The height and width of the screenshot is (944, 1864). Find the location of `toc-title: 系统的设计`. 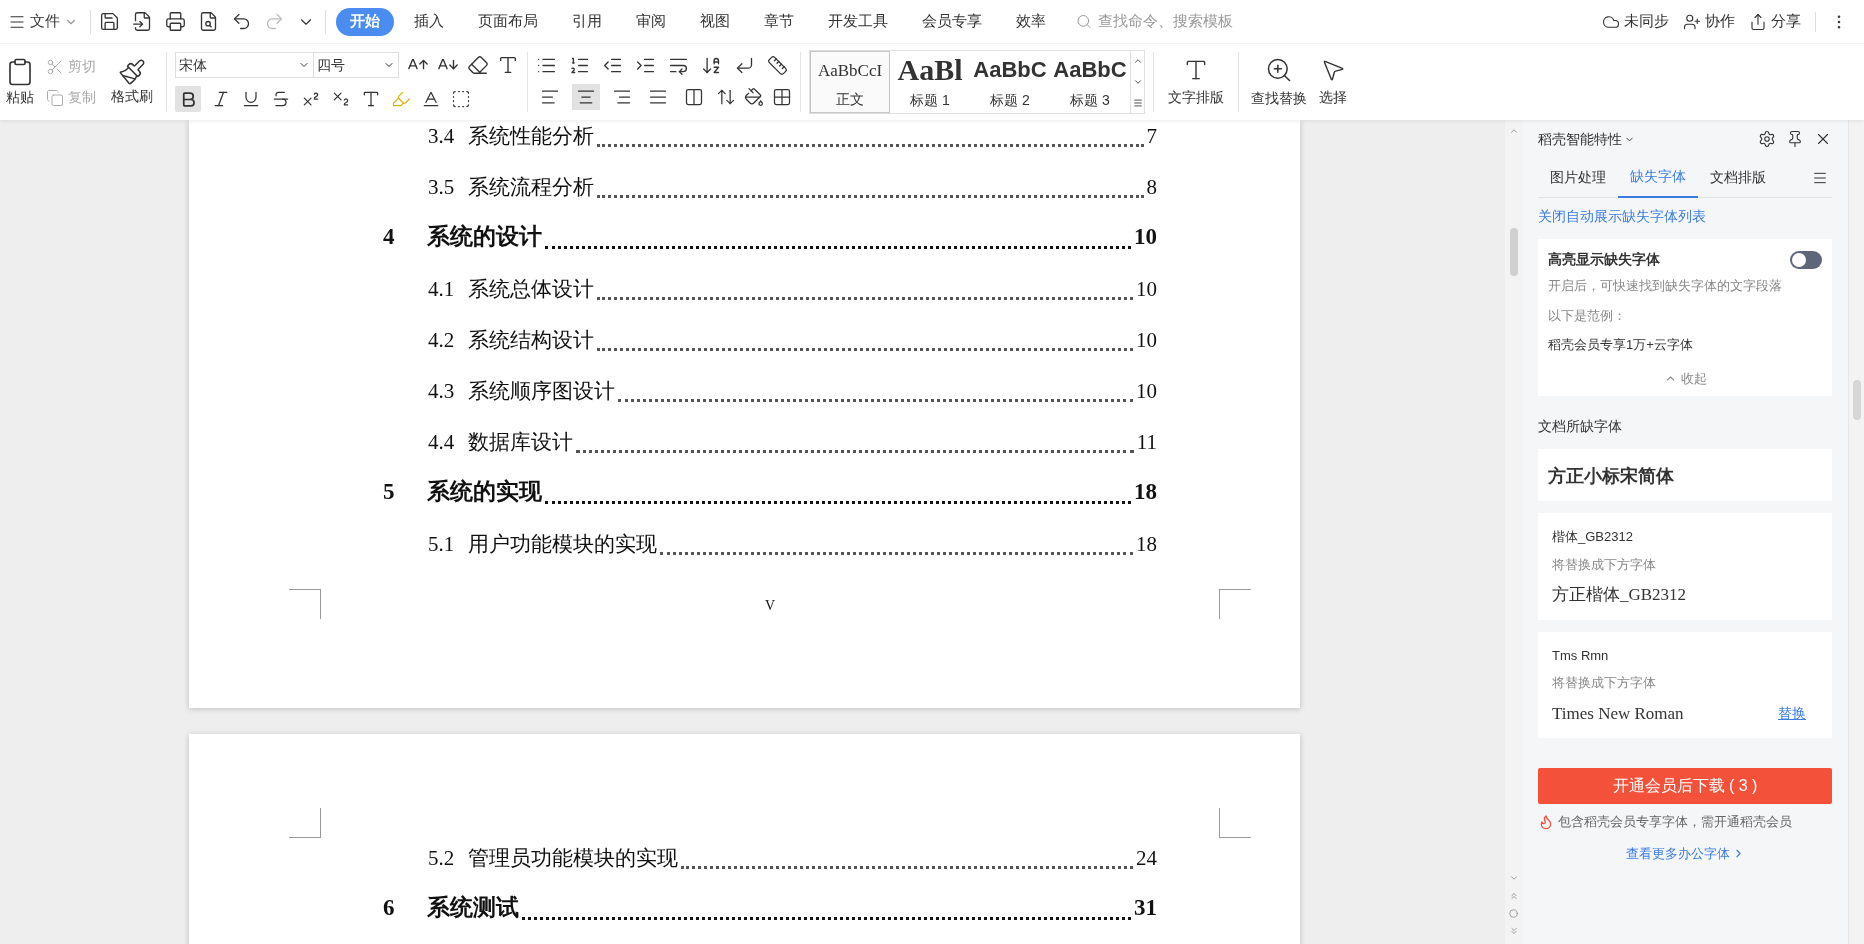

toc-title: 系统的设计 is located at coordinates (484, 236).